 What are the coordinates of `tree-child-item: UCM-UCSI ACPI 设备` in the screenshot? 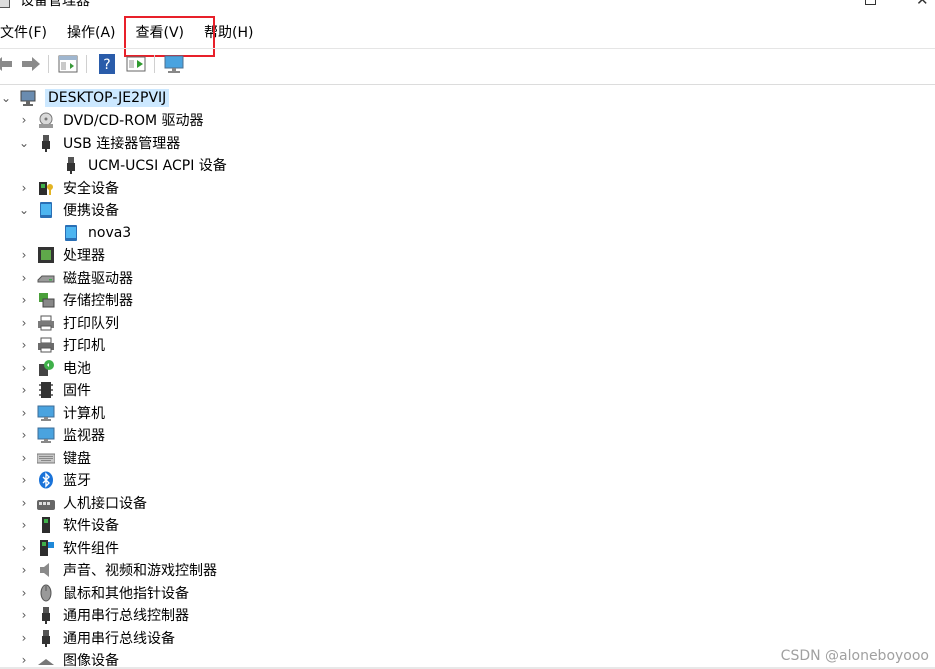 It's located at (144, 165).